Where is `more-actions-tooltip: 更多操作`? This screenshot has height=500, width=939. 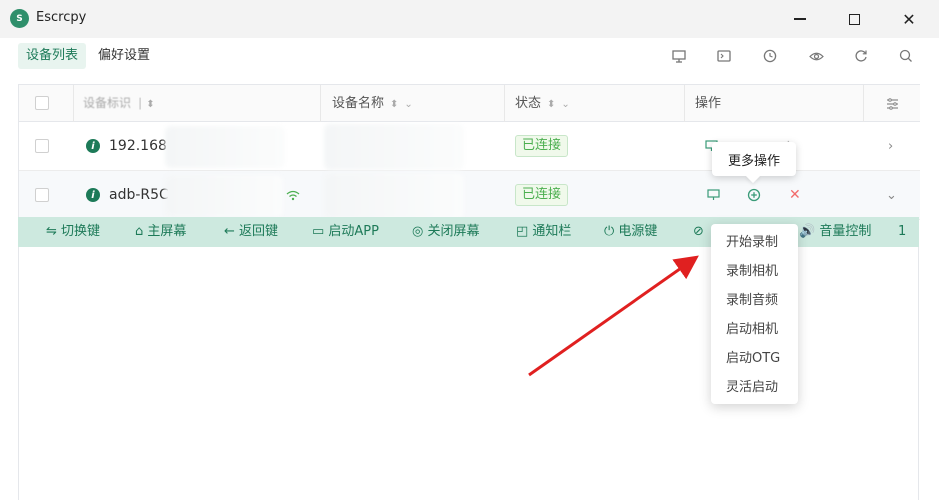
more-actions-tooltip: 更多操作 is located at coordinates (754, 159).